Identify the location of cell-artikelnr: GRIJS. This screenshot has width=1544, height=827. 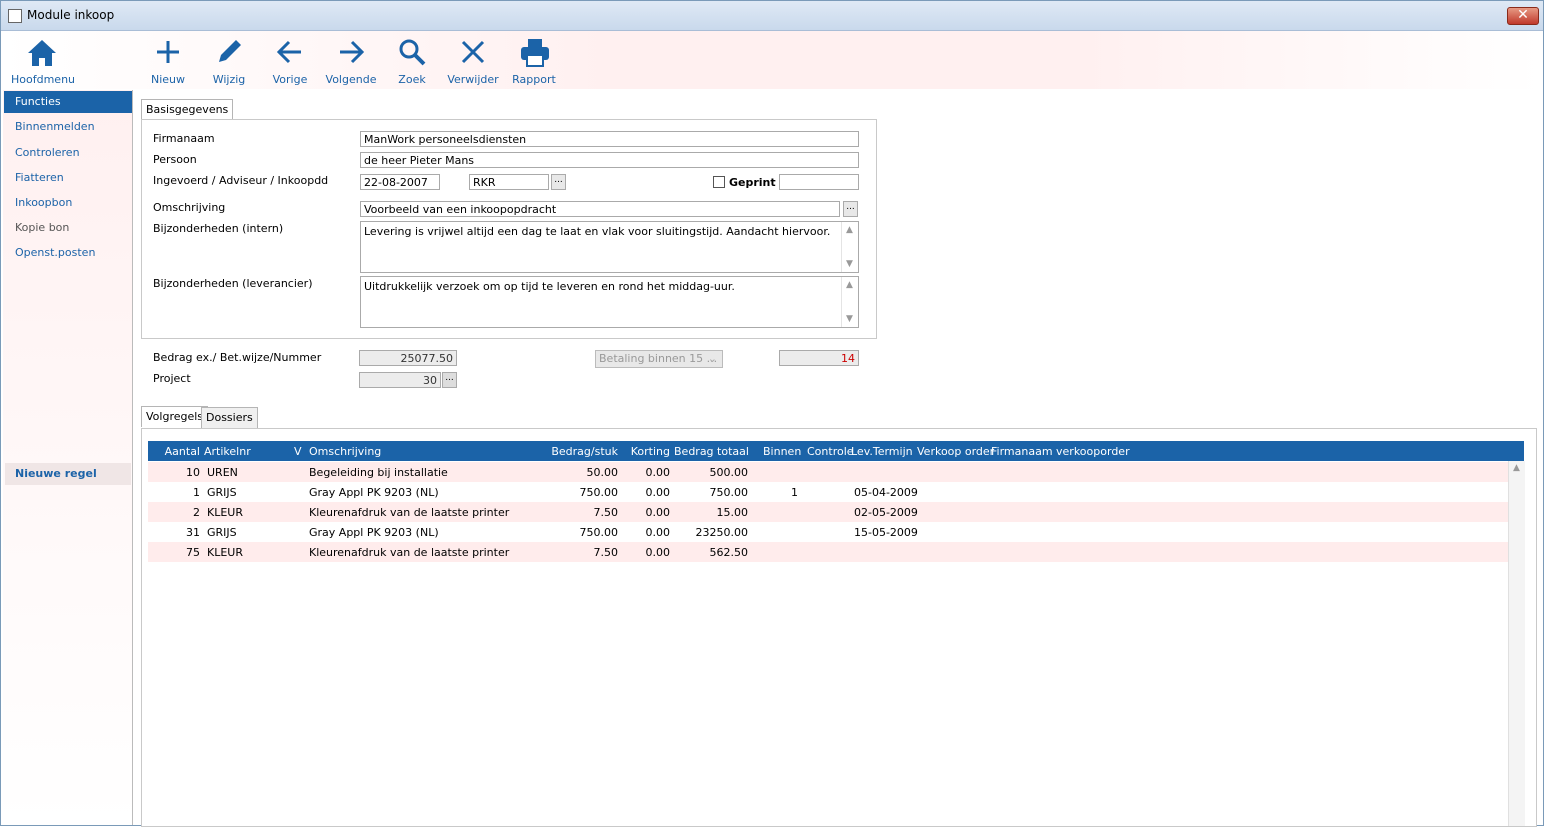
(222, 532).